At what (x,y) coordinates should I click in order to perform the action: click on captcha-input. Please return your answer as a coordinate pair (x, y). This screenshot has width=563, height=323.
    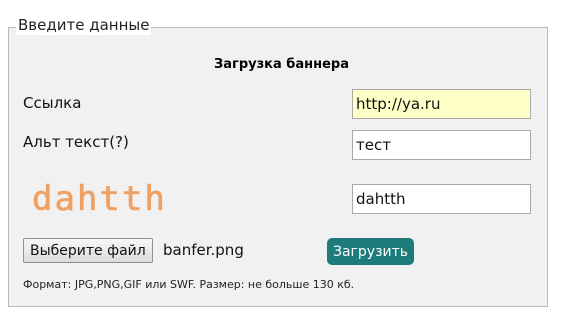
    Looking at the image, I should click on (441, 199).